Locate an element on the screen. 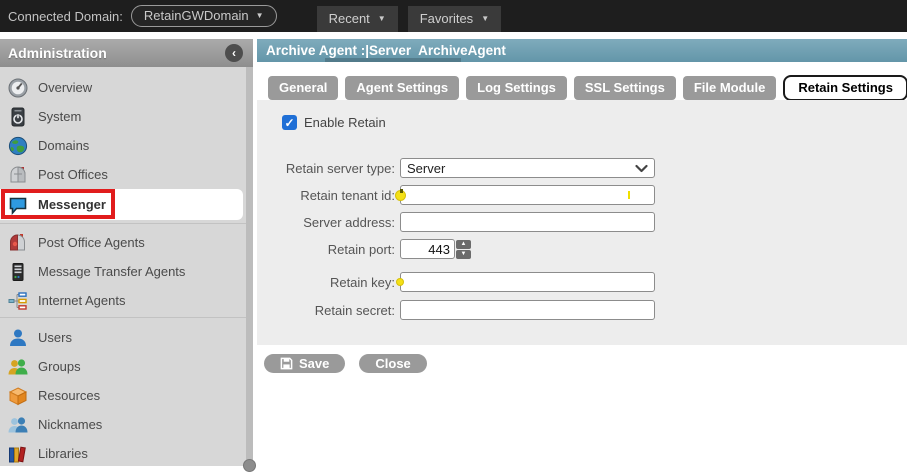 The height and width of the screenshot is (472, 907). sidebar-item-label: System is located at coordinates (60, 116).